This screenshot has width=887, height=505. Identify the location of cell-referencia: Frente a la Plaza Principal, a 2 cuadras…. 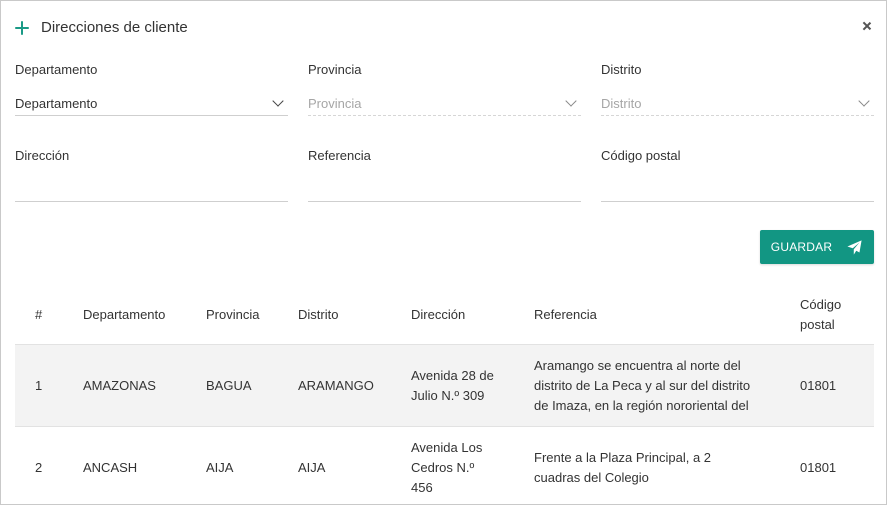
(667, 465).